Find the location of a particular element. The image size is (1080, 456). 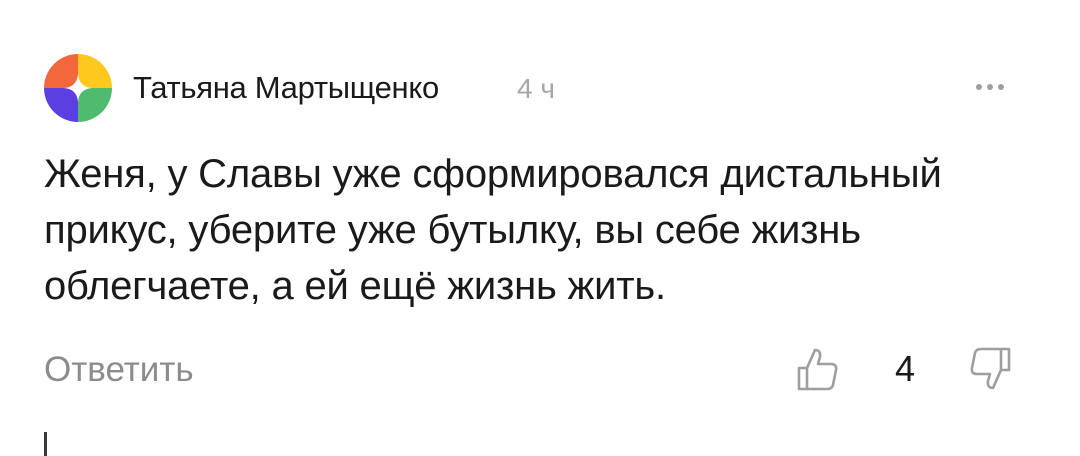

author-avatar is located at coordinates (78, 88).